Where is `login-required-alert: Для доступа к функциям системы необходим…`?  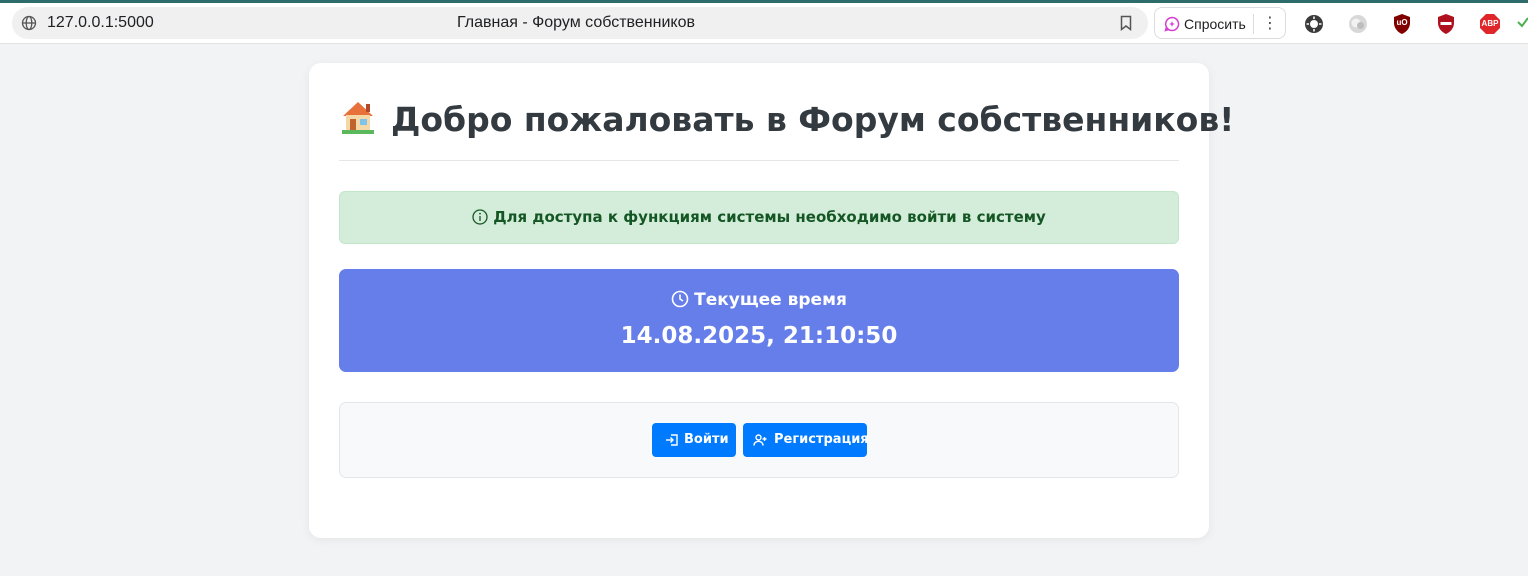
login-required-alert: Для доступа к функциям системы необходим… is located at coordinates (759, 217).